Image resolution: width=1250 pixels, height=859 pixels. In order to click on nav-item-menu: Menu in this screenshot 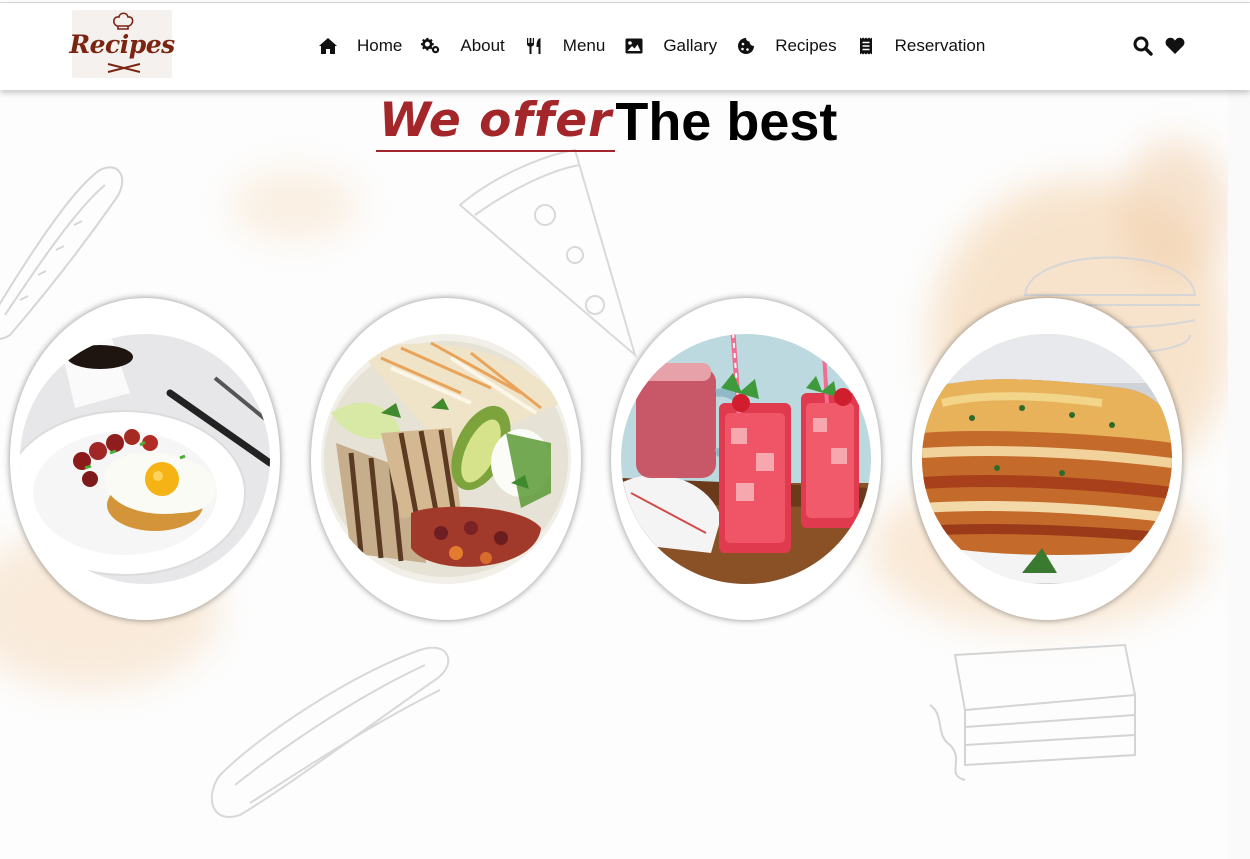, I will do `click(574, 46)`.